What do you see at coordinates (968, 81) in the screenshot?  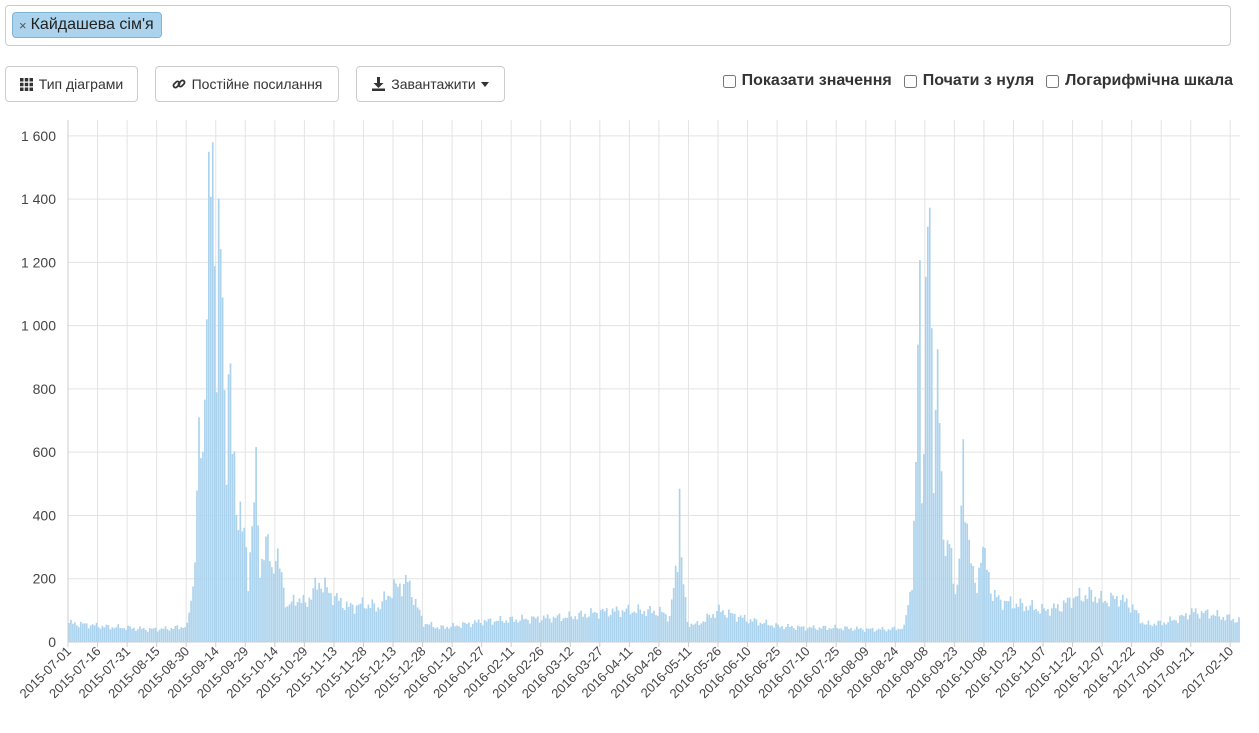 I see `start-zero-option: Почати з нуля` at bounding box center [968, 81].